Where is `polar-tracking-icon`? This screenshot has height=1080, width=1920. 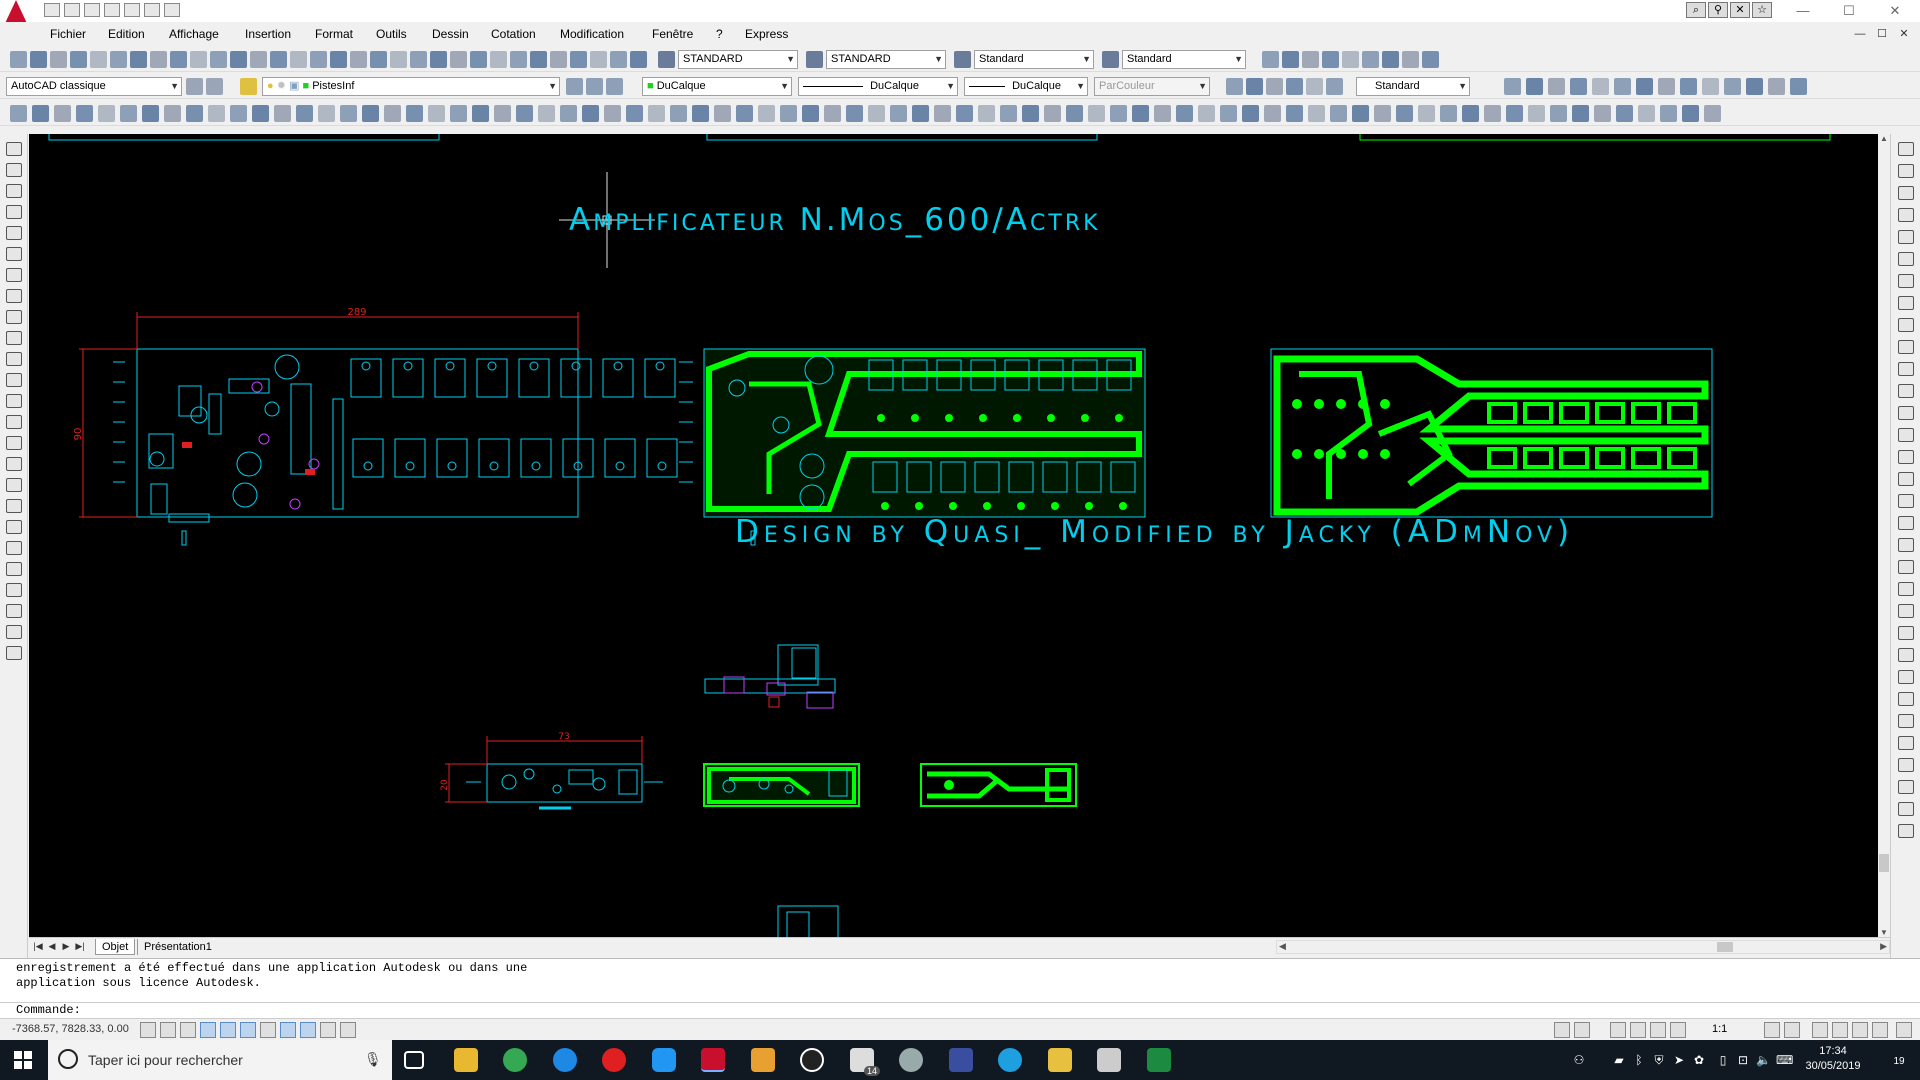
polar-tracking-icon is located at coordinates (228, 1030).